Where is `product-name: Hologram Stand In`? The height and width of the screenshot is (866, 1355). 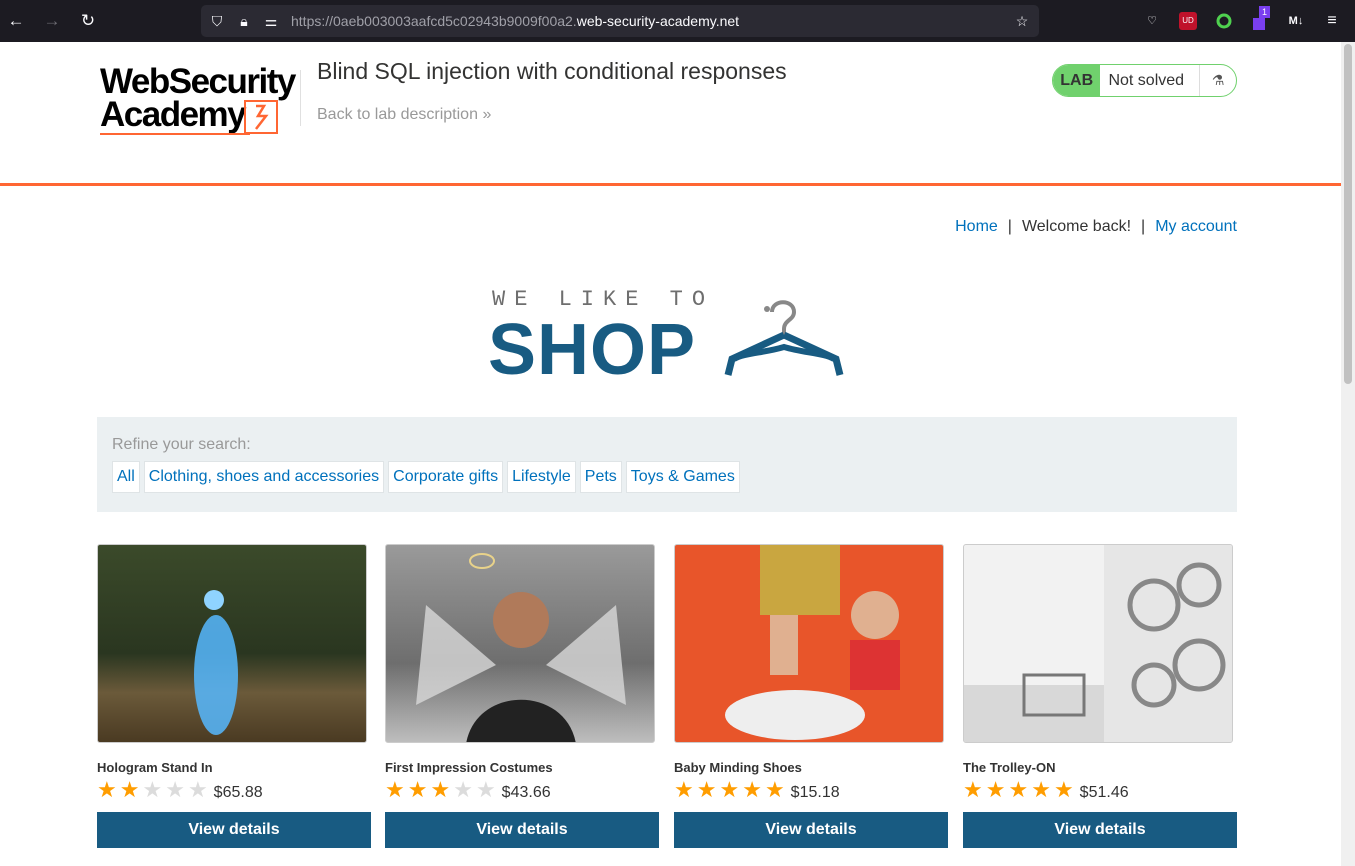
product-name: Hologram Stand In is located at coordinates (155, 767).